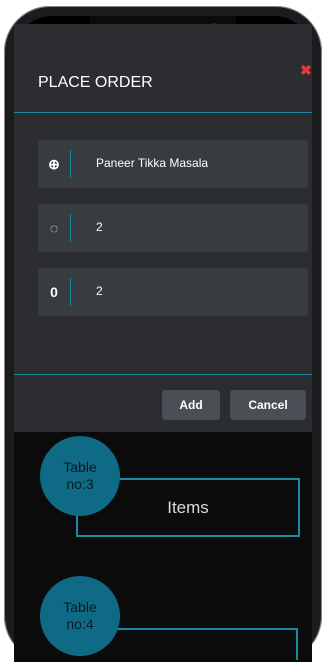  I want to click on table-label: Table no:3, so click(80, 475).